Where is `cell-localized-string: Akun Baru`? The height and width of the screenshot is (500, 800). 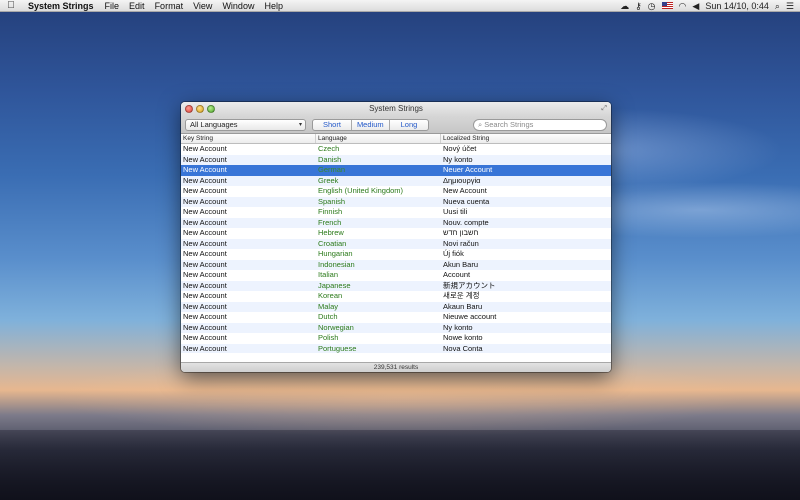 cell-localized-string: Akun Baru is located at coordinates (461, 264).